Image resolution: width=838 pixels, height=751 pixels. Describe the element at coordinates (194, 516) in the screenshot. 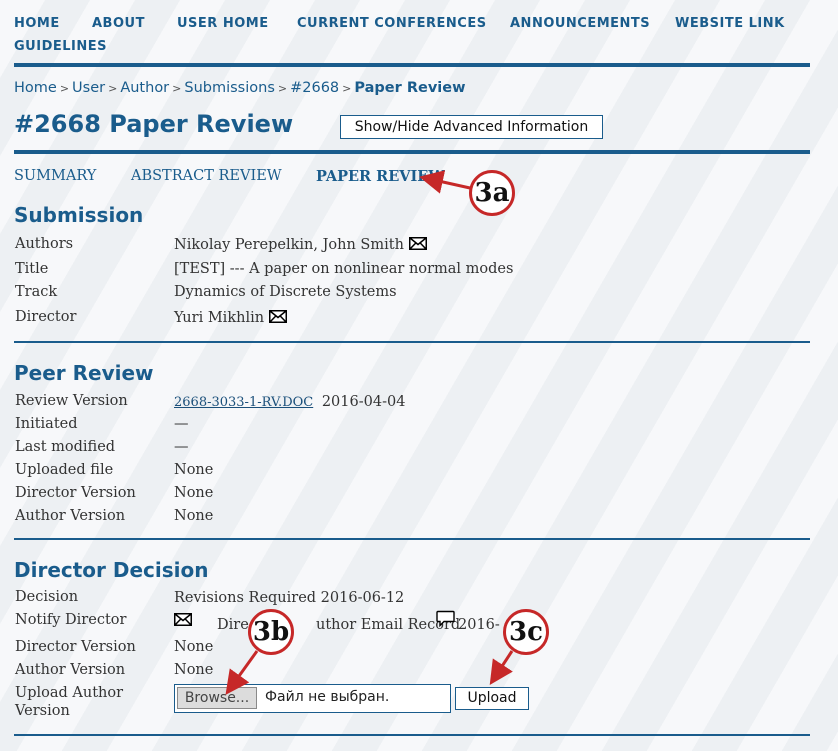

I see `peer-author-version-value: None` at that location.